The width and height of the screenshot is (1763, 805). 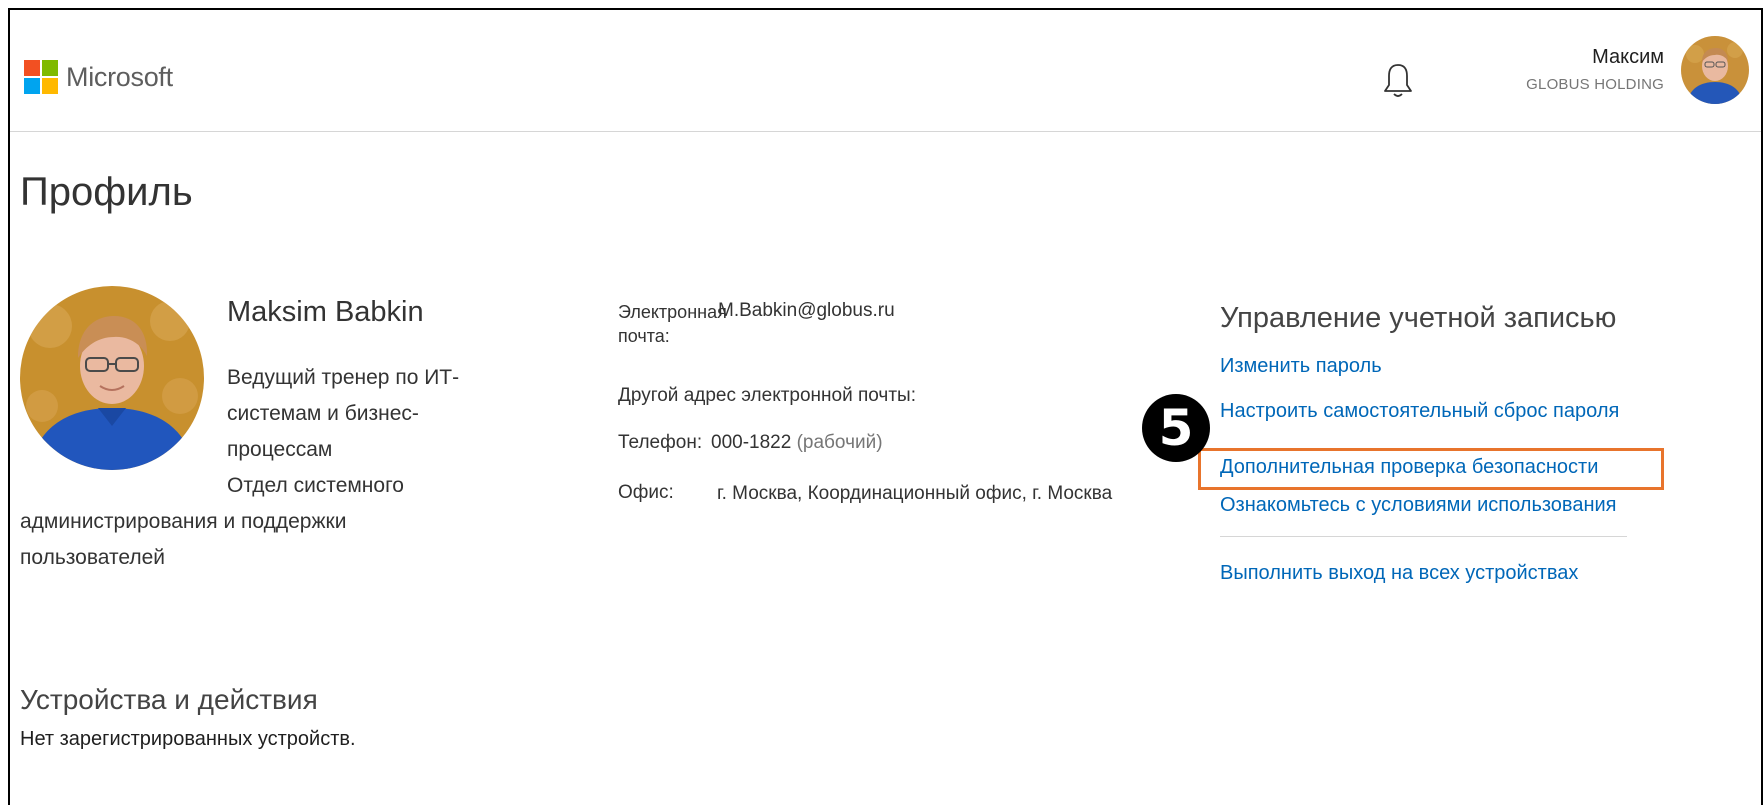 What do you see at coordinates (646, 492) in the screenshot?
I see `office-label: Офис:` at bounding box center [646, 492].